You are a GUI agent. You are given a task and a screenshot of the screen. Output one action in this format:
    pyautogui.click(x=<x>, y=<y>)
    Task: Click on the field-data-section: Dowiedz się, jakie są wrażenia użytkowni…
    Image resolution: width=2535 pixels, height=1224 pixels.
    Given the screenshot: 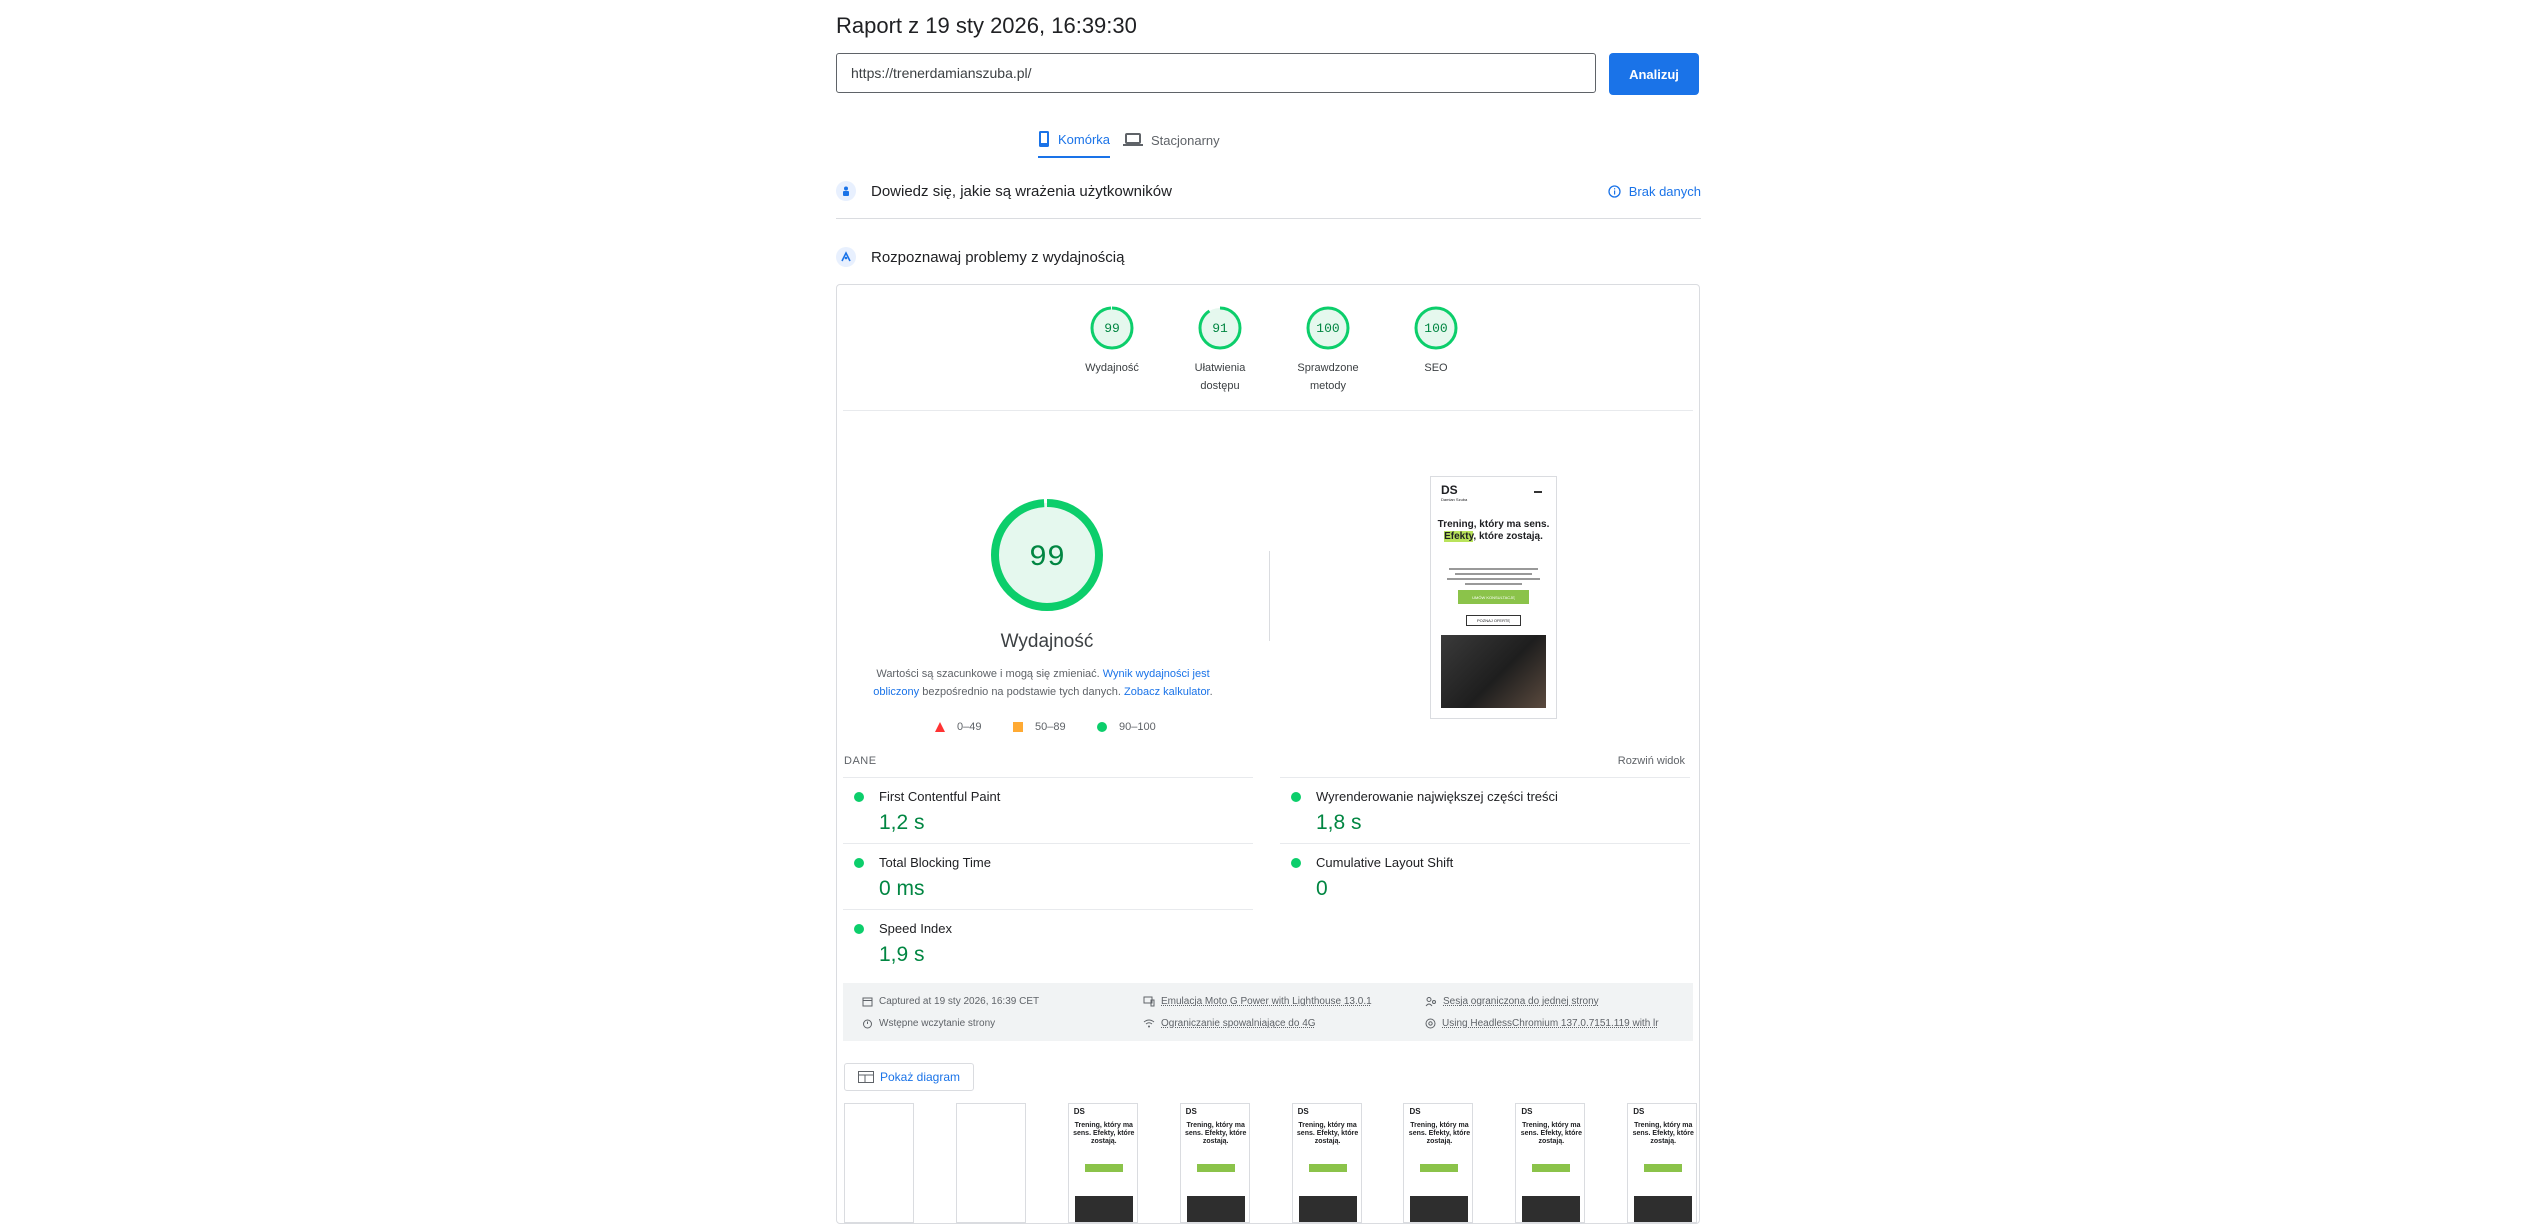 What is the action you would take?
    pyautogui.click(x=1268, y=191)
    